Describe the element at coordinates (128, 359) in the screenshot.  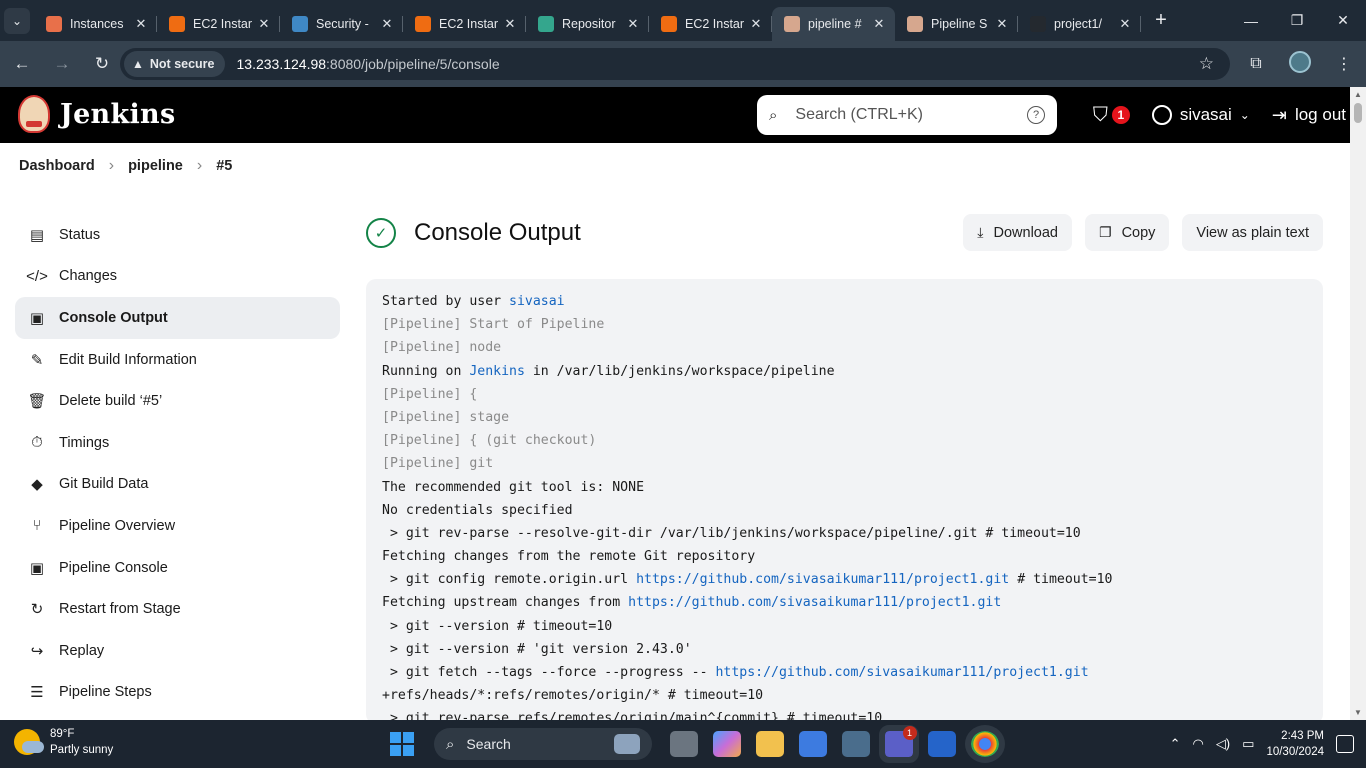
I see `sidebar-item-label: Edit Build Information` at that location.